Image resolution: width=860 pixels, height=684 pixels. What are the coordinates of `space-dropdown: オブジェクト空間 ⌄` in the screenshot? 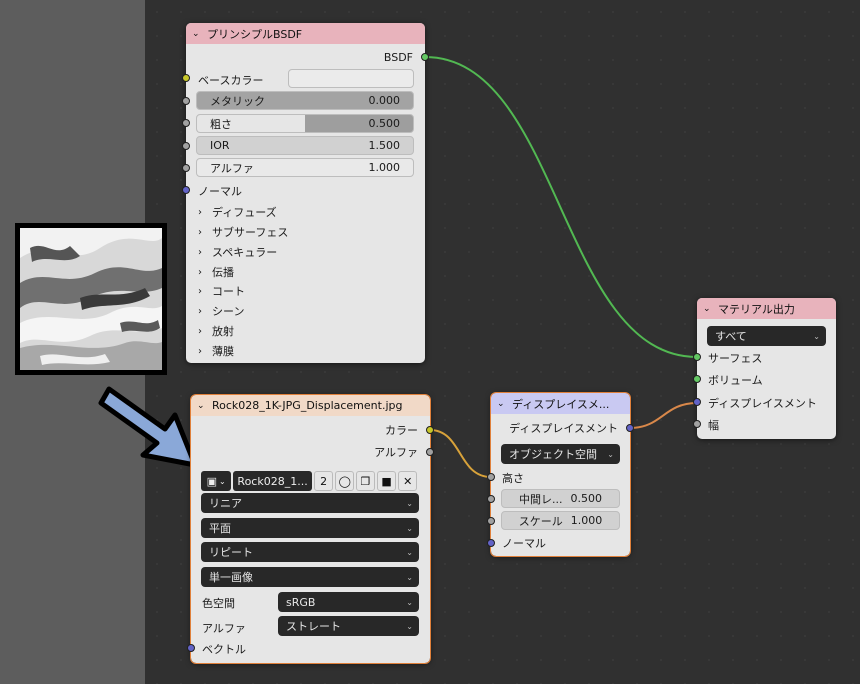 It's located at (560, 454).